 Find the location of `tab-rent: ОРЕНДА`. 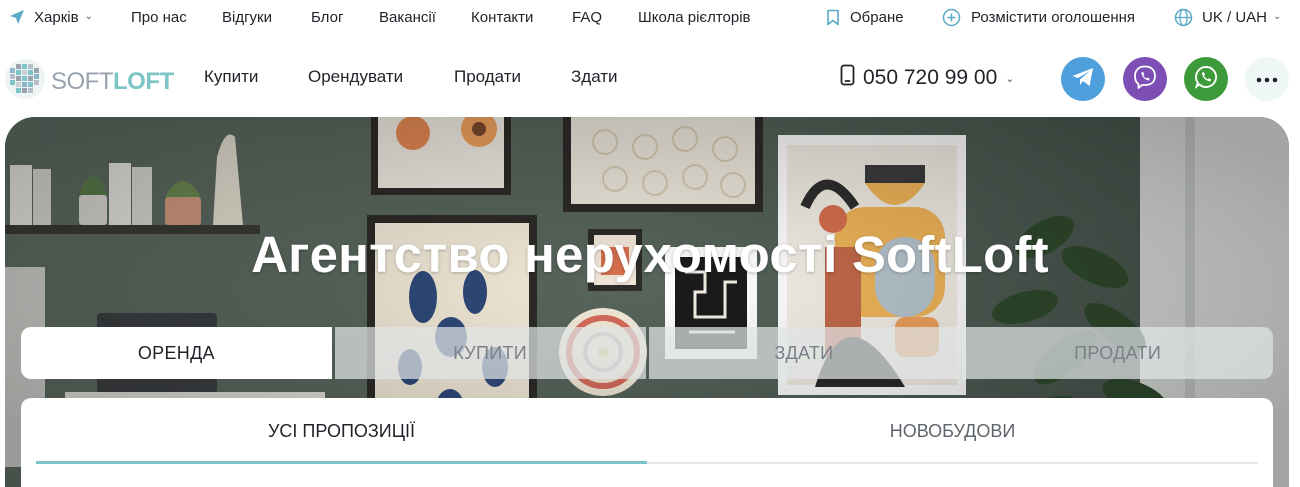

tab-rent: ОРЕНДА is located at coordinates (176, 353).